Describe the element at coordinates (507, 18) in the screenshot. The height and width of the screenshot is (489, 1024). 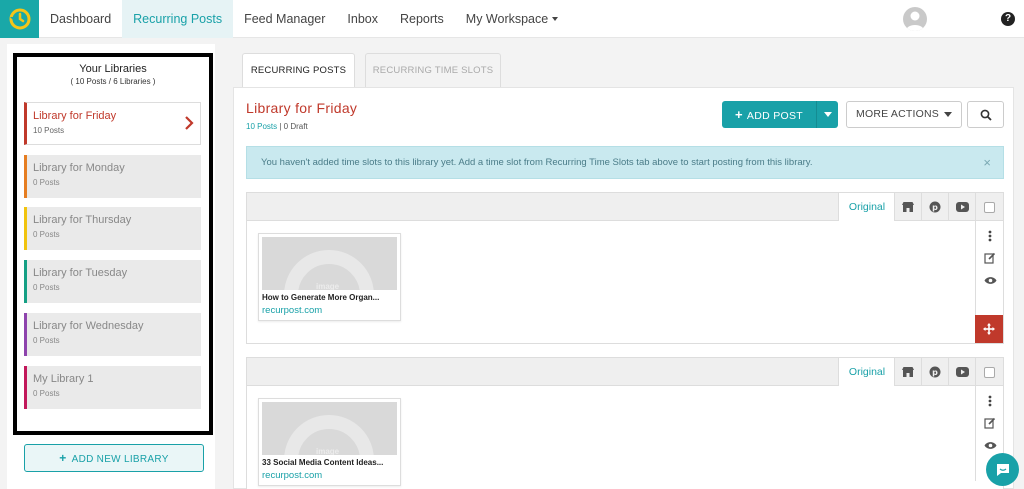
I see `workspace-label: My Workspace` at that location.